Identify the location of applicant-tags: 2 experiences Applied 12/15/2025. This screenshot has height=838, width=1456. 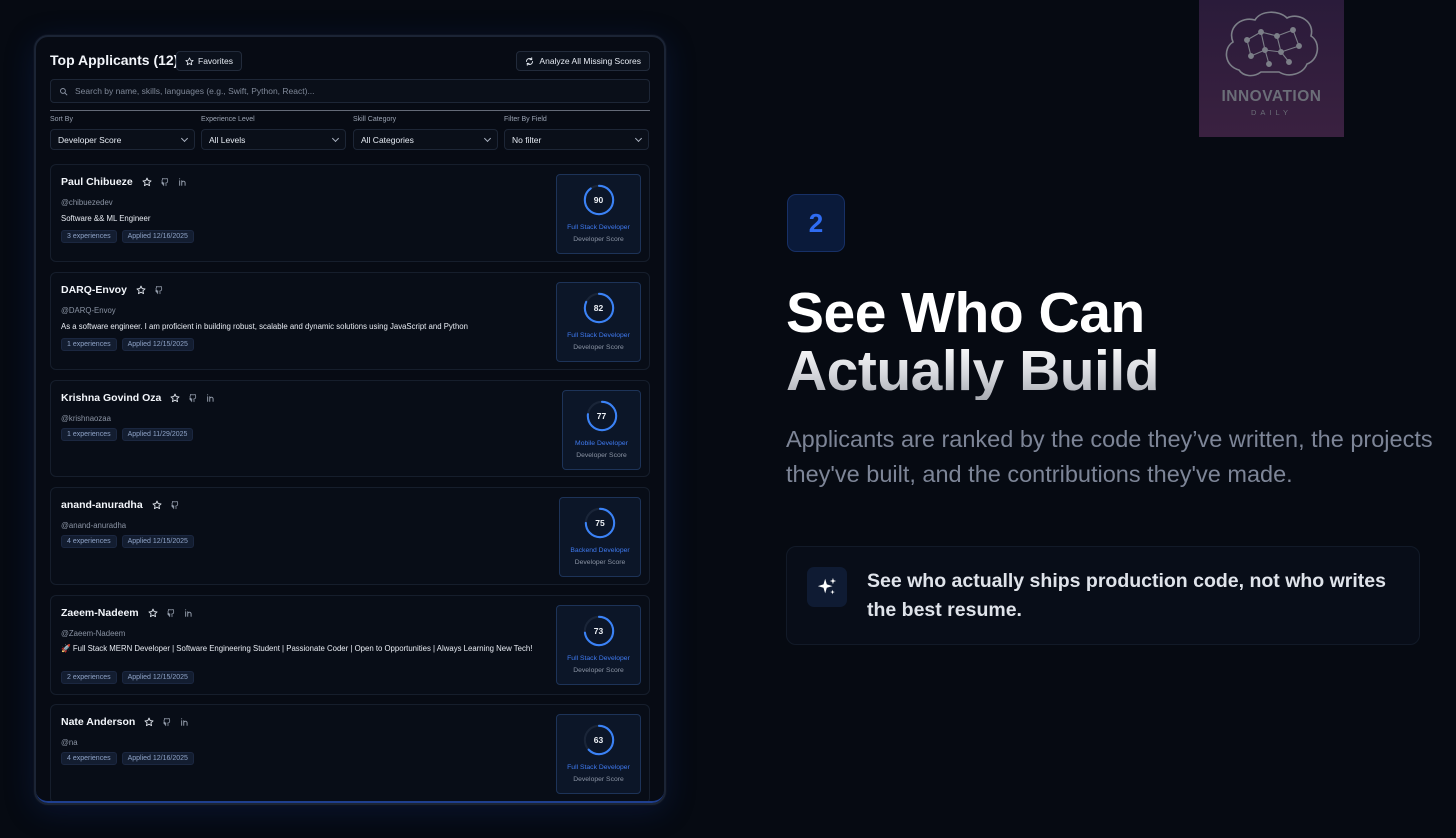
(127, 677).